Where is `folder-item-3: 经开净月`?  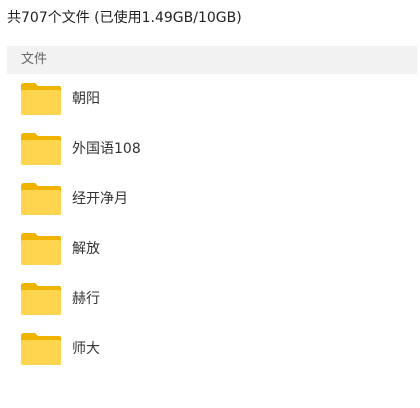
folder-item-3: 经开净月 is located at coordinates (210, 199).